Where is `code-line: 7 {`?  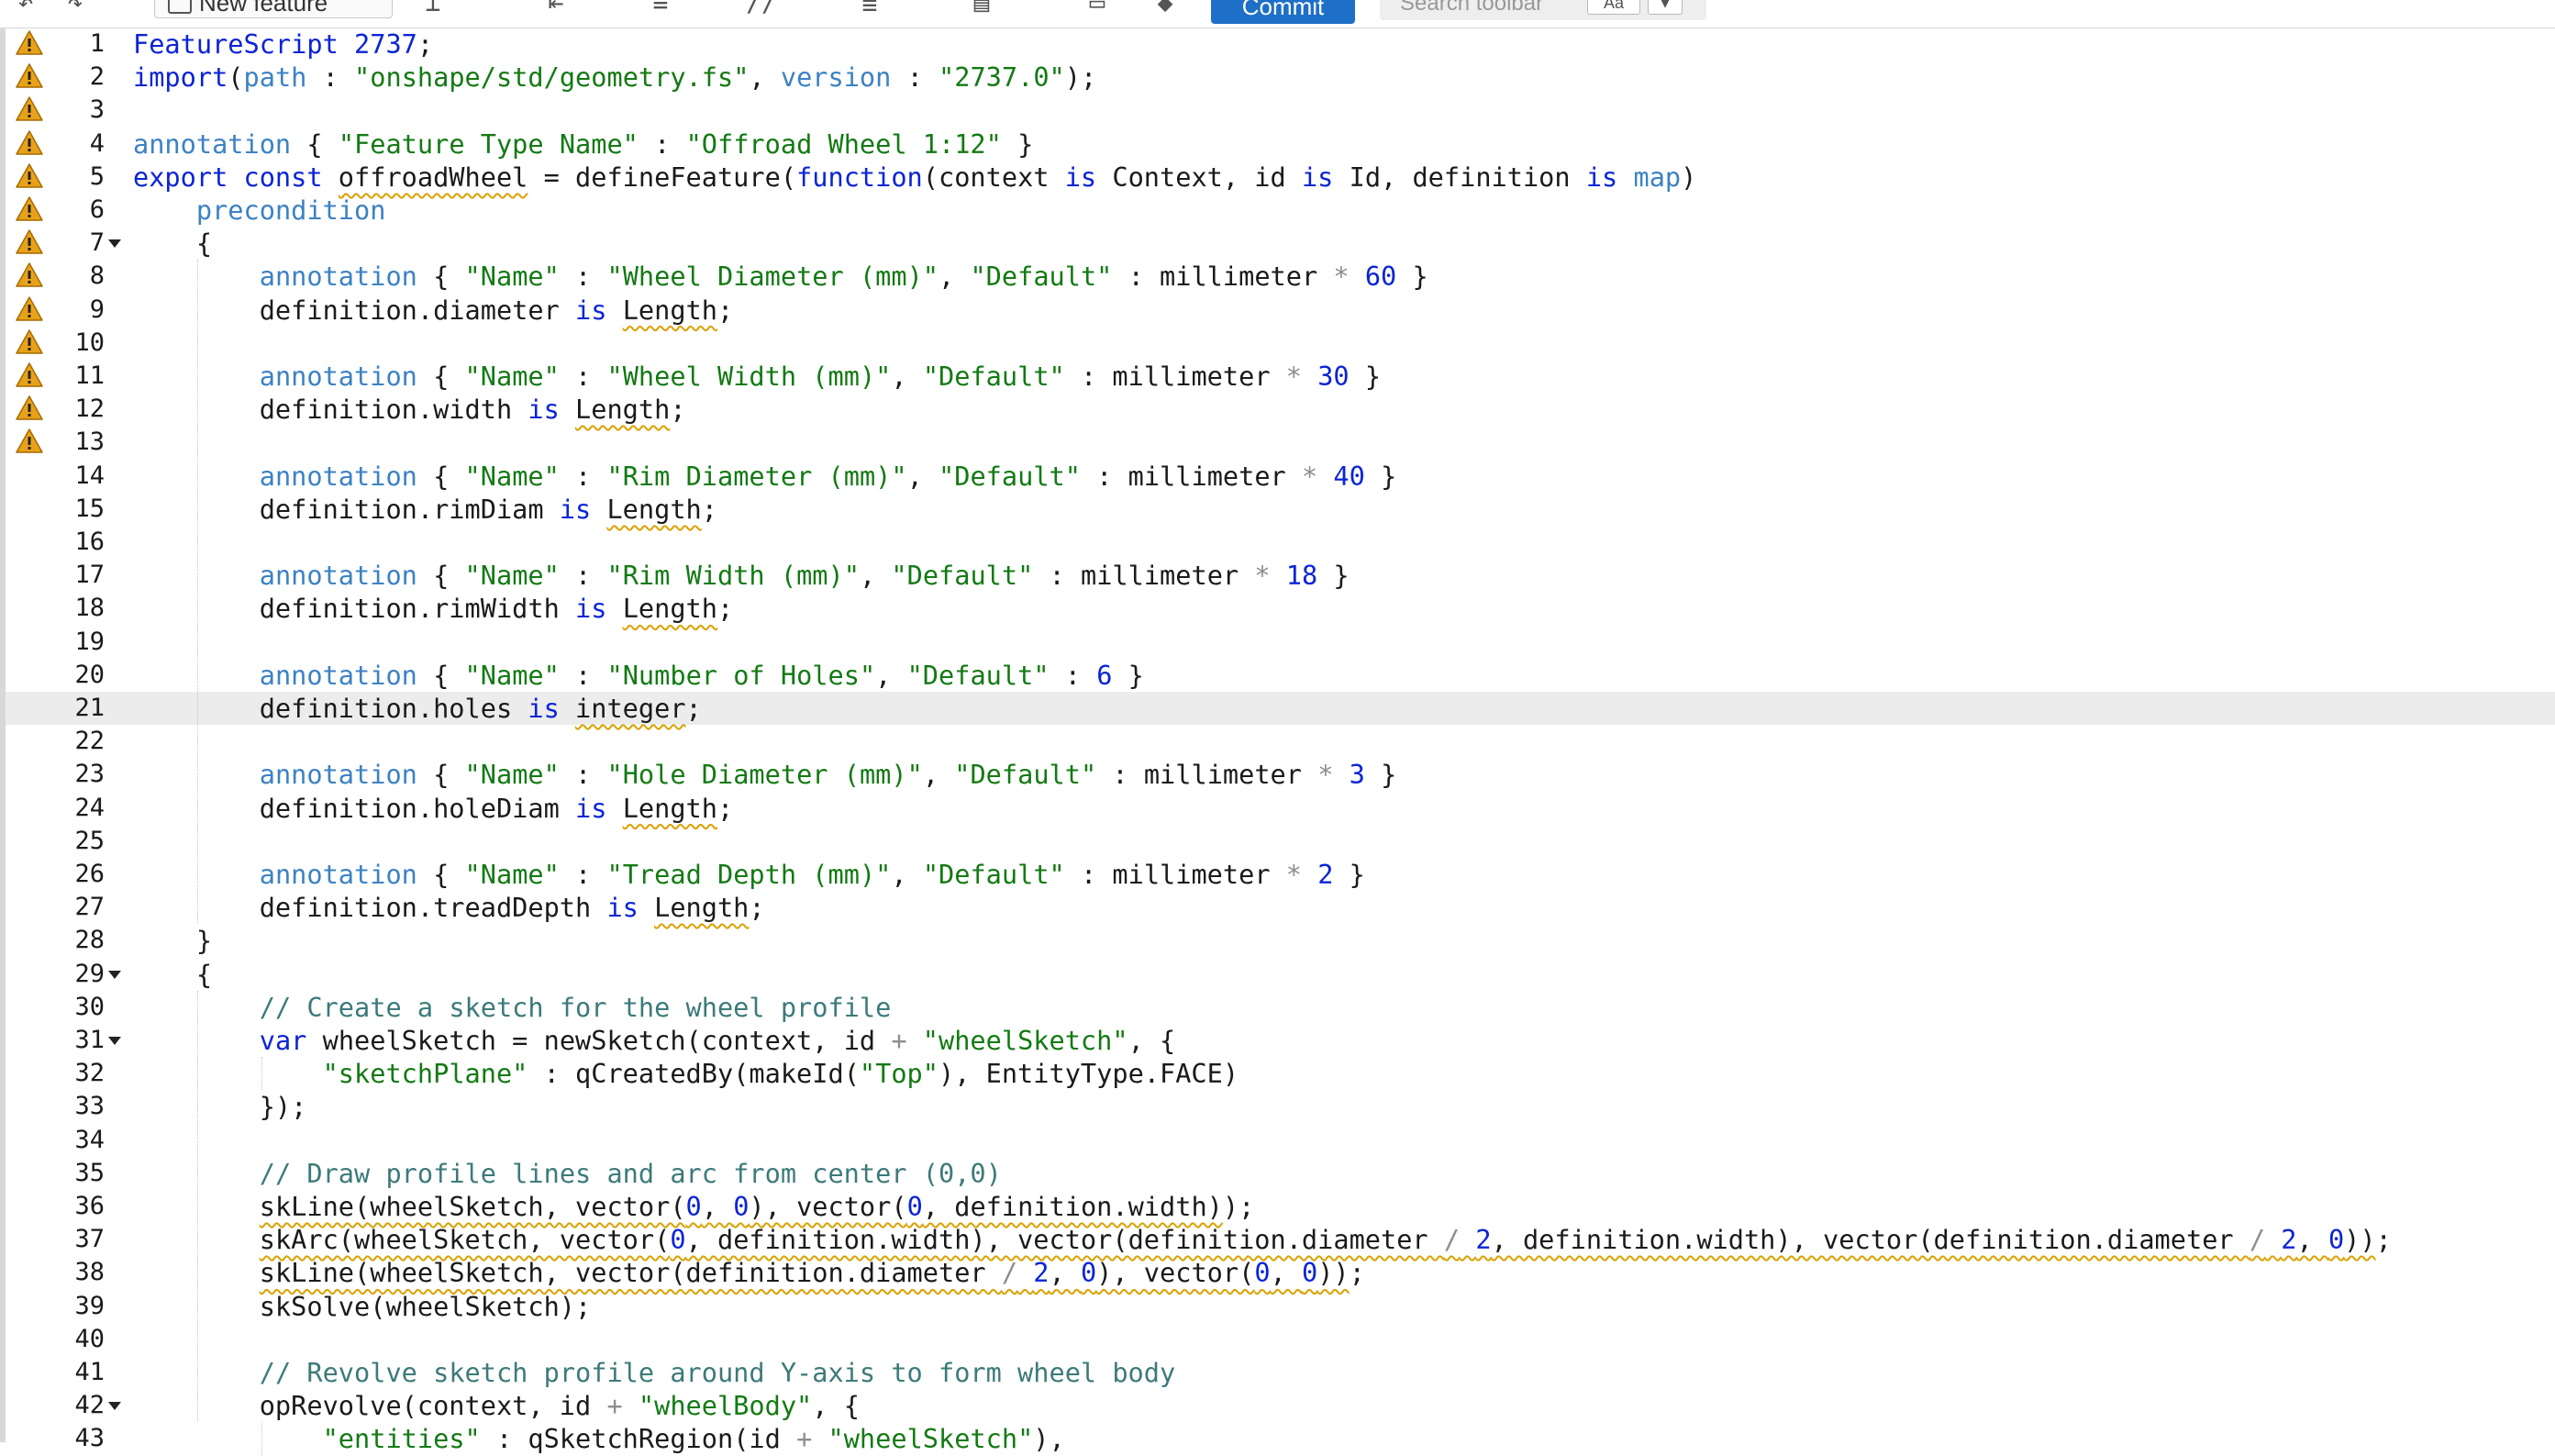 code-line: 7 { is located at coordinates (1281, 243).